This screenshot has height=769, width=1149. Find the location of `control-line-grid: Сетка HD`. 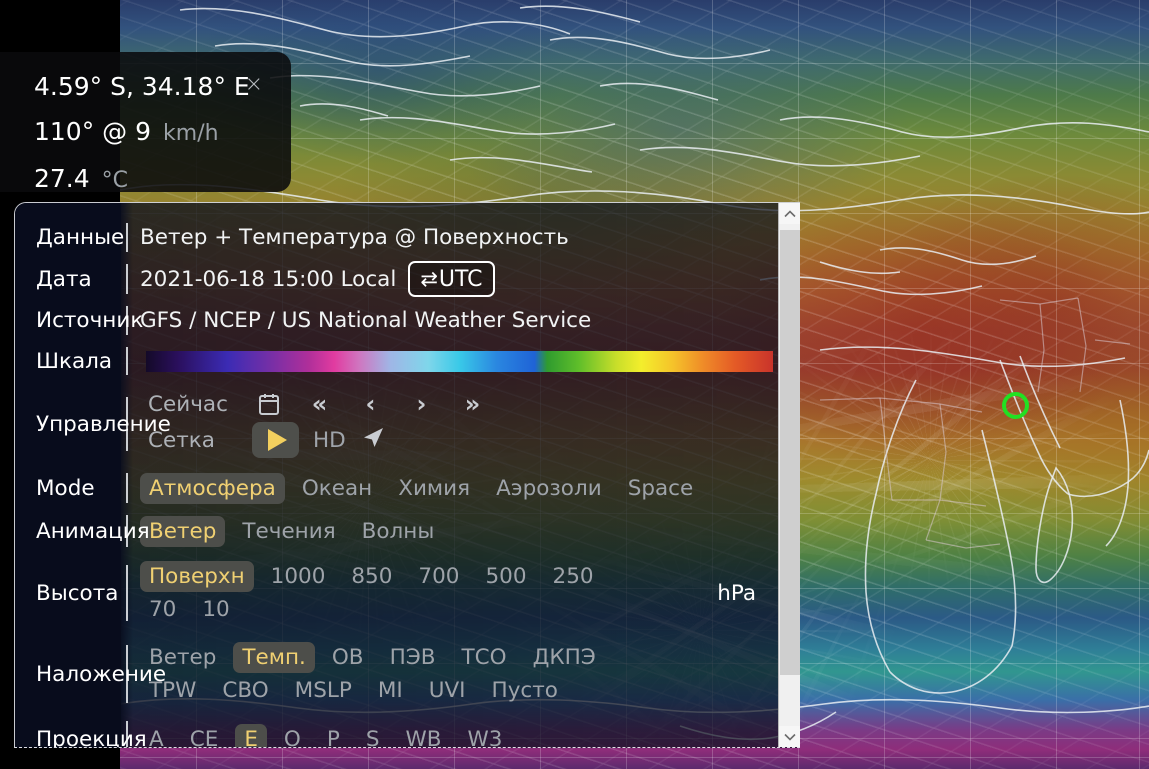

control-line-grid: Сетка HD is located at coordinates (323, 440).